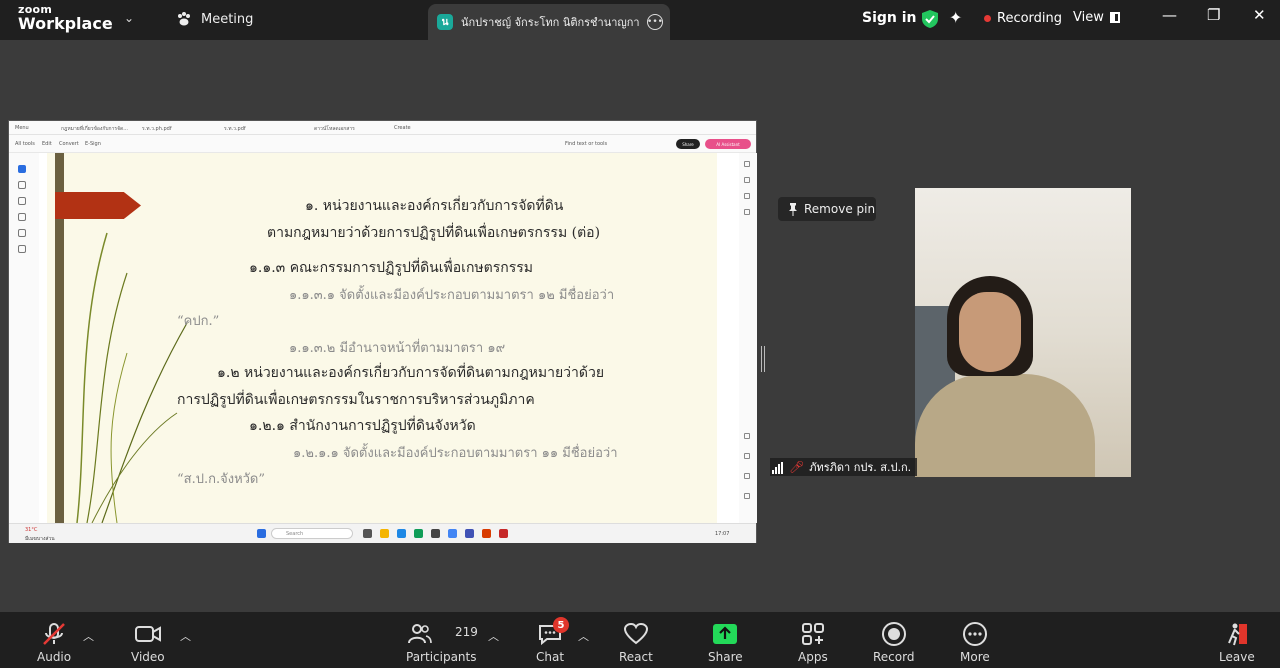  I want to click on more-button: More, so click(975, 642).